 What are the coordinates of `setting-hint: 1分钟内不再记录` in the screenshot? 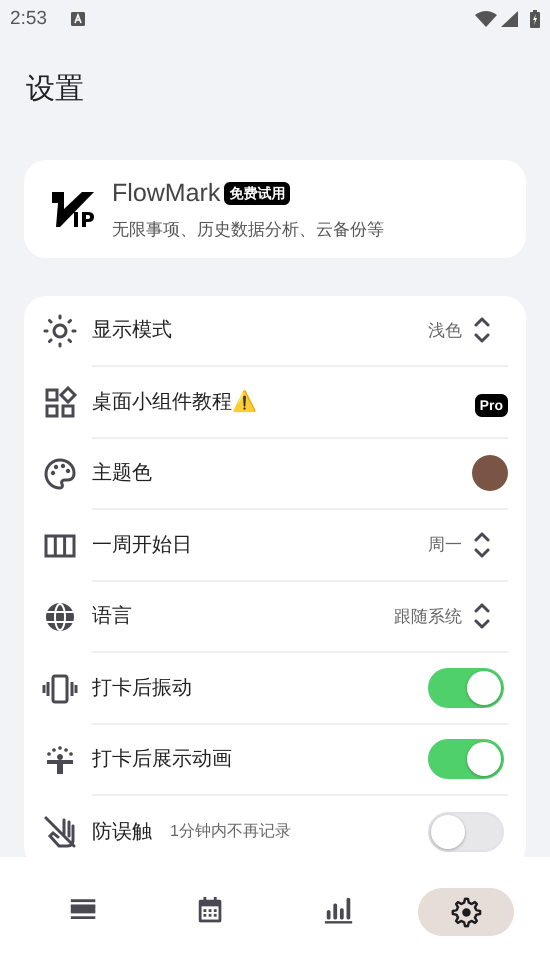 It's located at (230, 832).